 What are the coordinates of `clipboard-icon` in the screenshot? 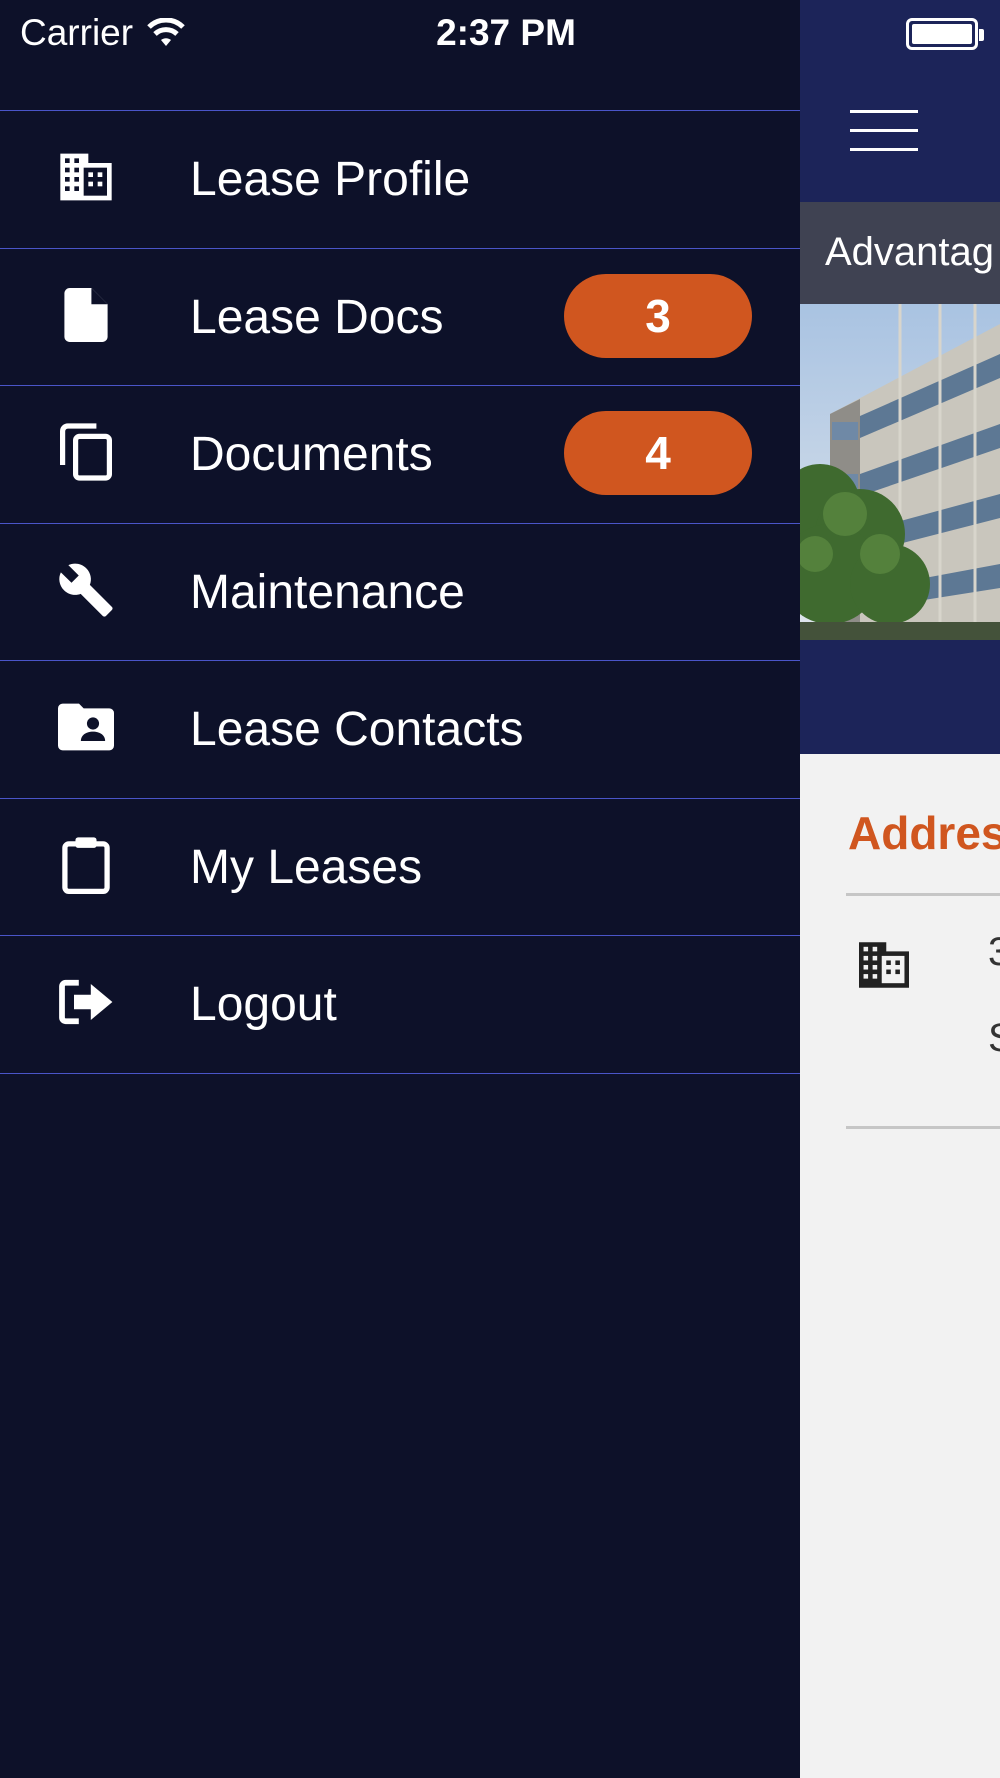 It's located at (86, 865).